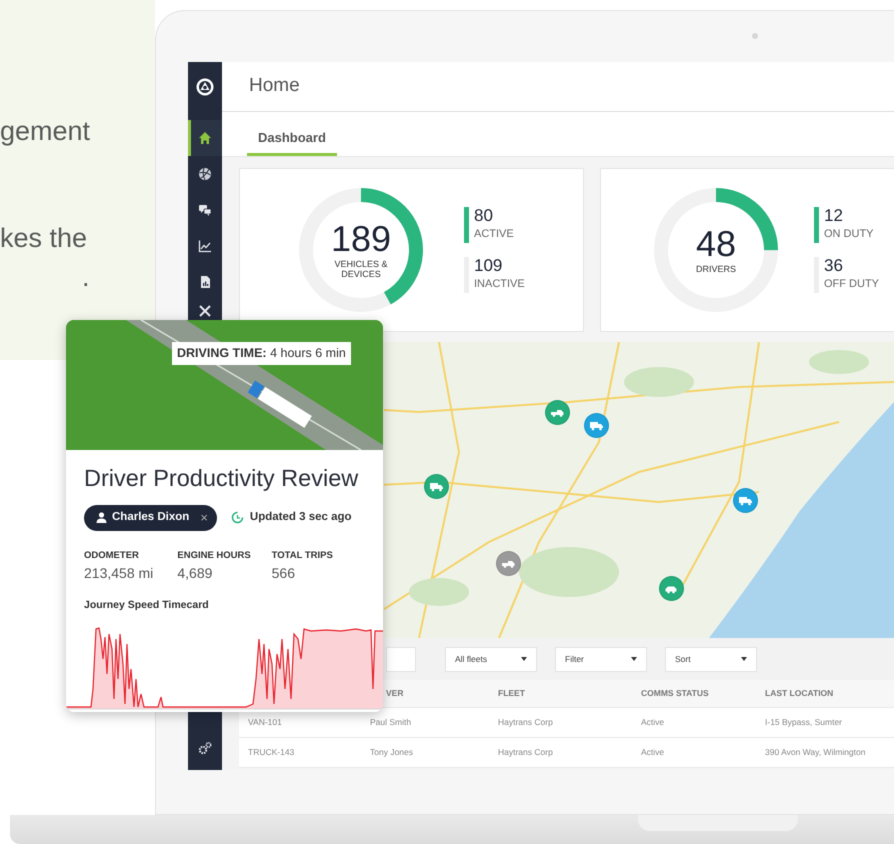  Describe the element at coordinates (716, 244) in the screenshot. I see `total-count: 48` at that location.